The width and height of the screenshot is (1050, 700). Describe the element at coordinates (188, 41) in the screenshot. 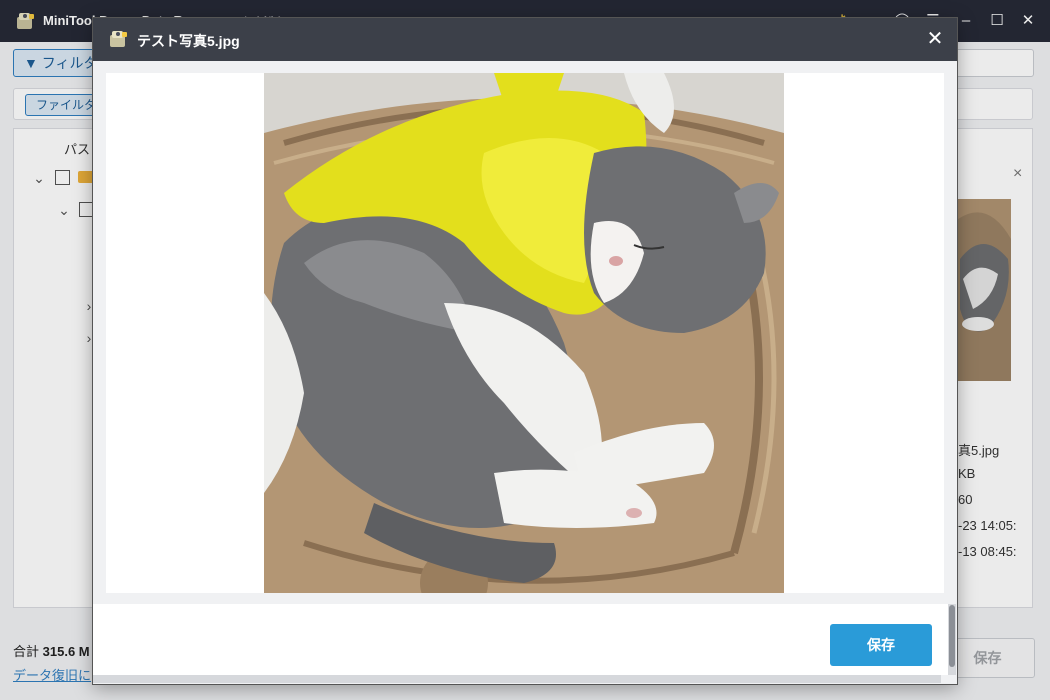

I see `dialog-title: テスト写真5.jpg` at that location.